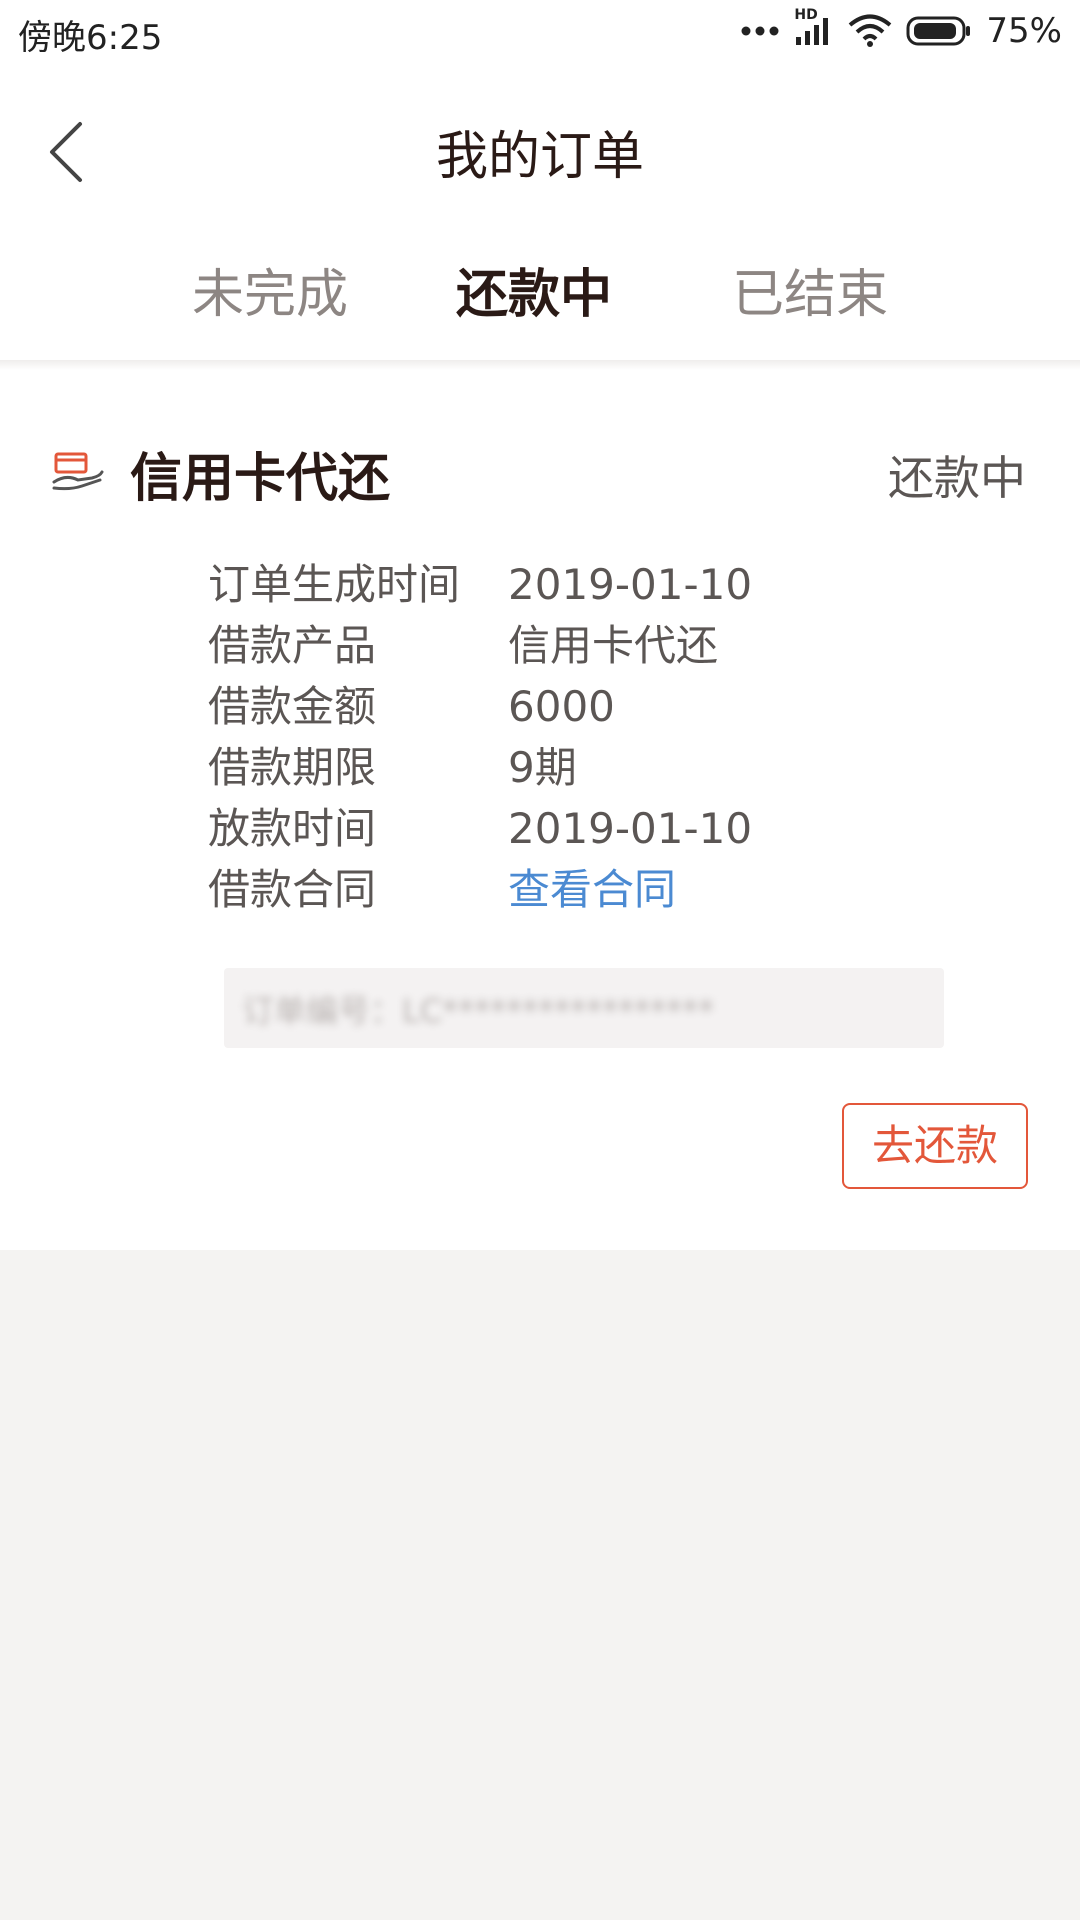 This screenshot has height=1920, width=1080. Describe the element at coordinates (814, 27) in the screenshot. I see `signal-icon: HD` at that location.